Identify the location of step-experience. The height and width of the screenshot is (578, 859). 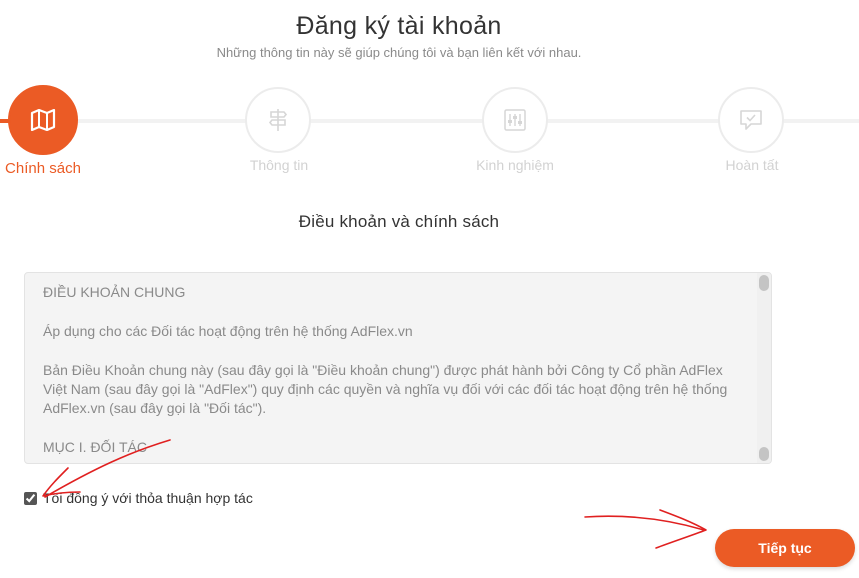
(515, 120).